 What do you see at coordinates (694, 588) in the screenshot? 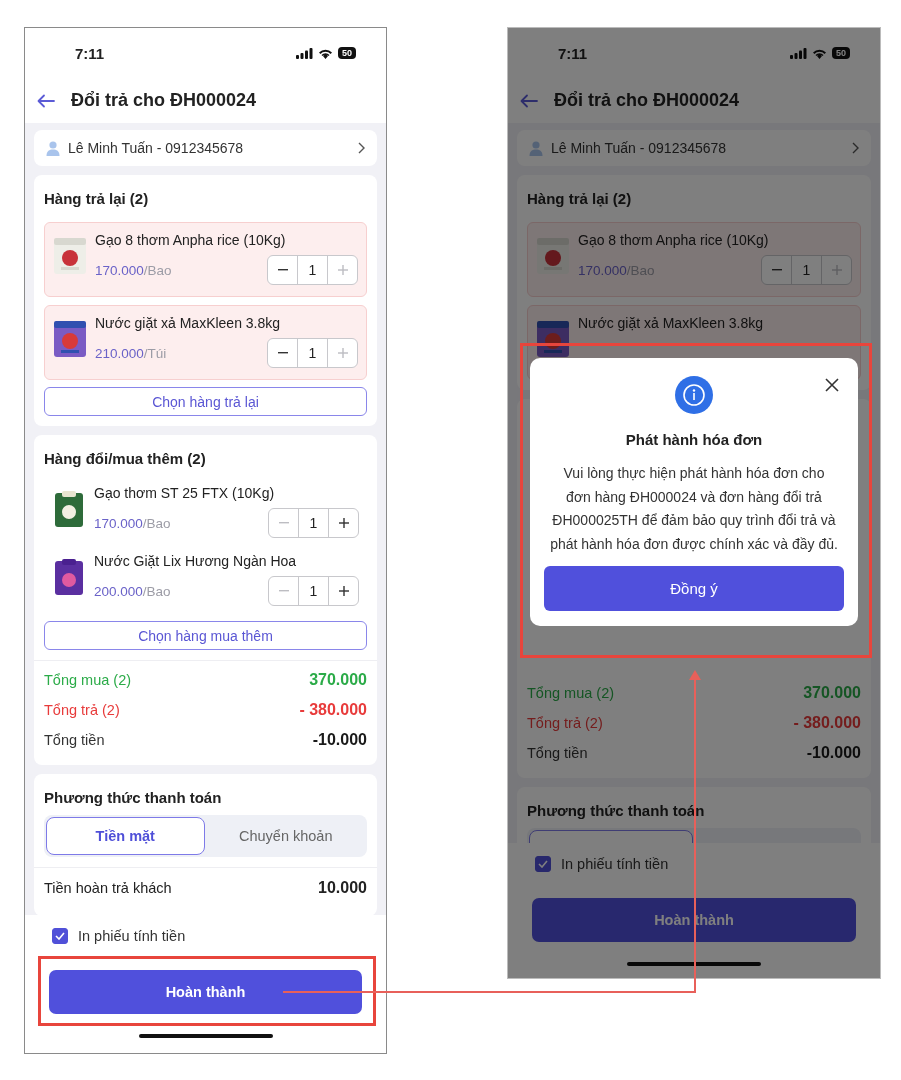
I see `confirm-button: Đồng ý` at bounding box center [694, 588].